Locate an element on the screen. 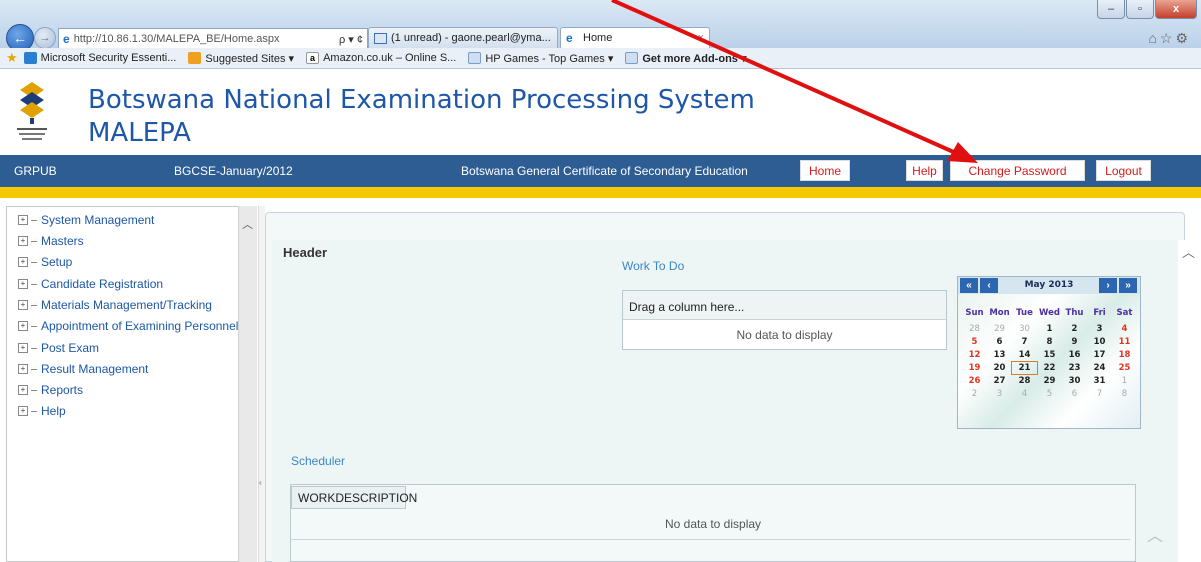 The height and width of the screenshot is (562, 1201). calendar-day: 12 is located at coordinates (974, 355).